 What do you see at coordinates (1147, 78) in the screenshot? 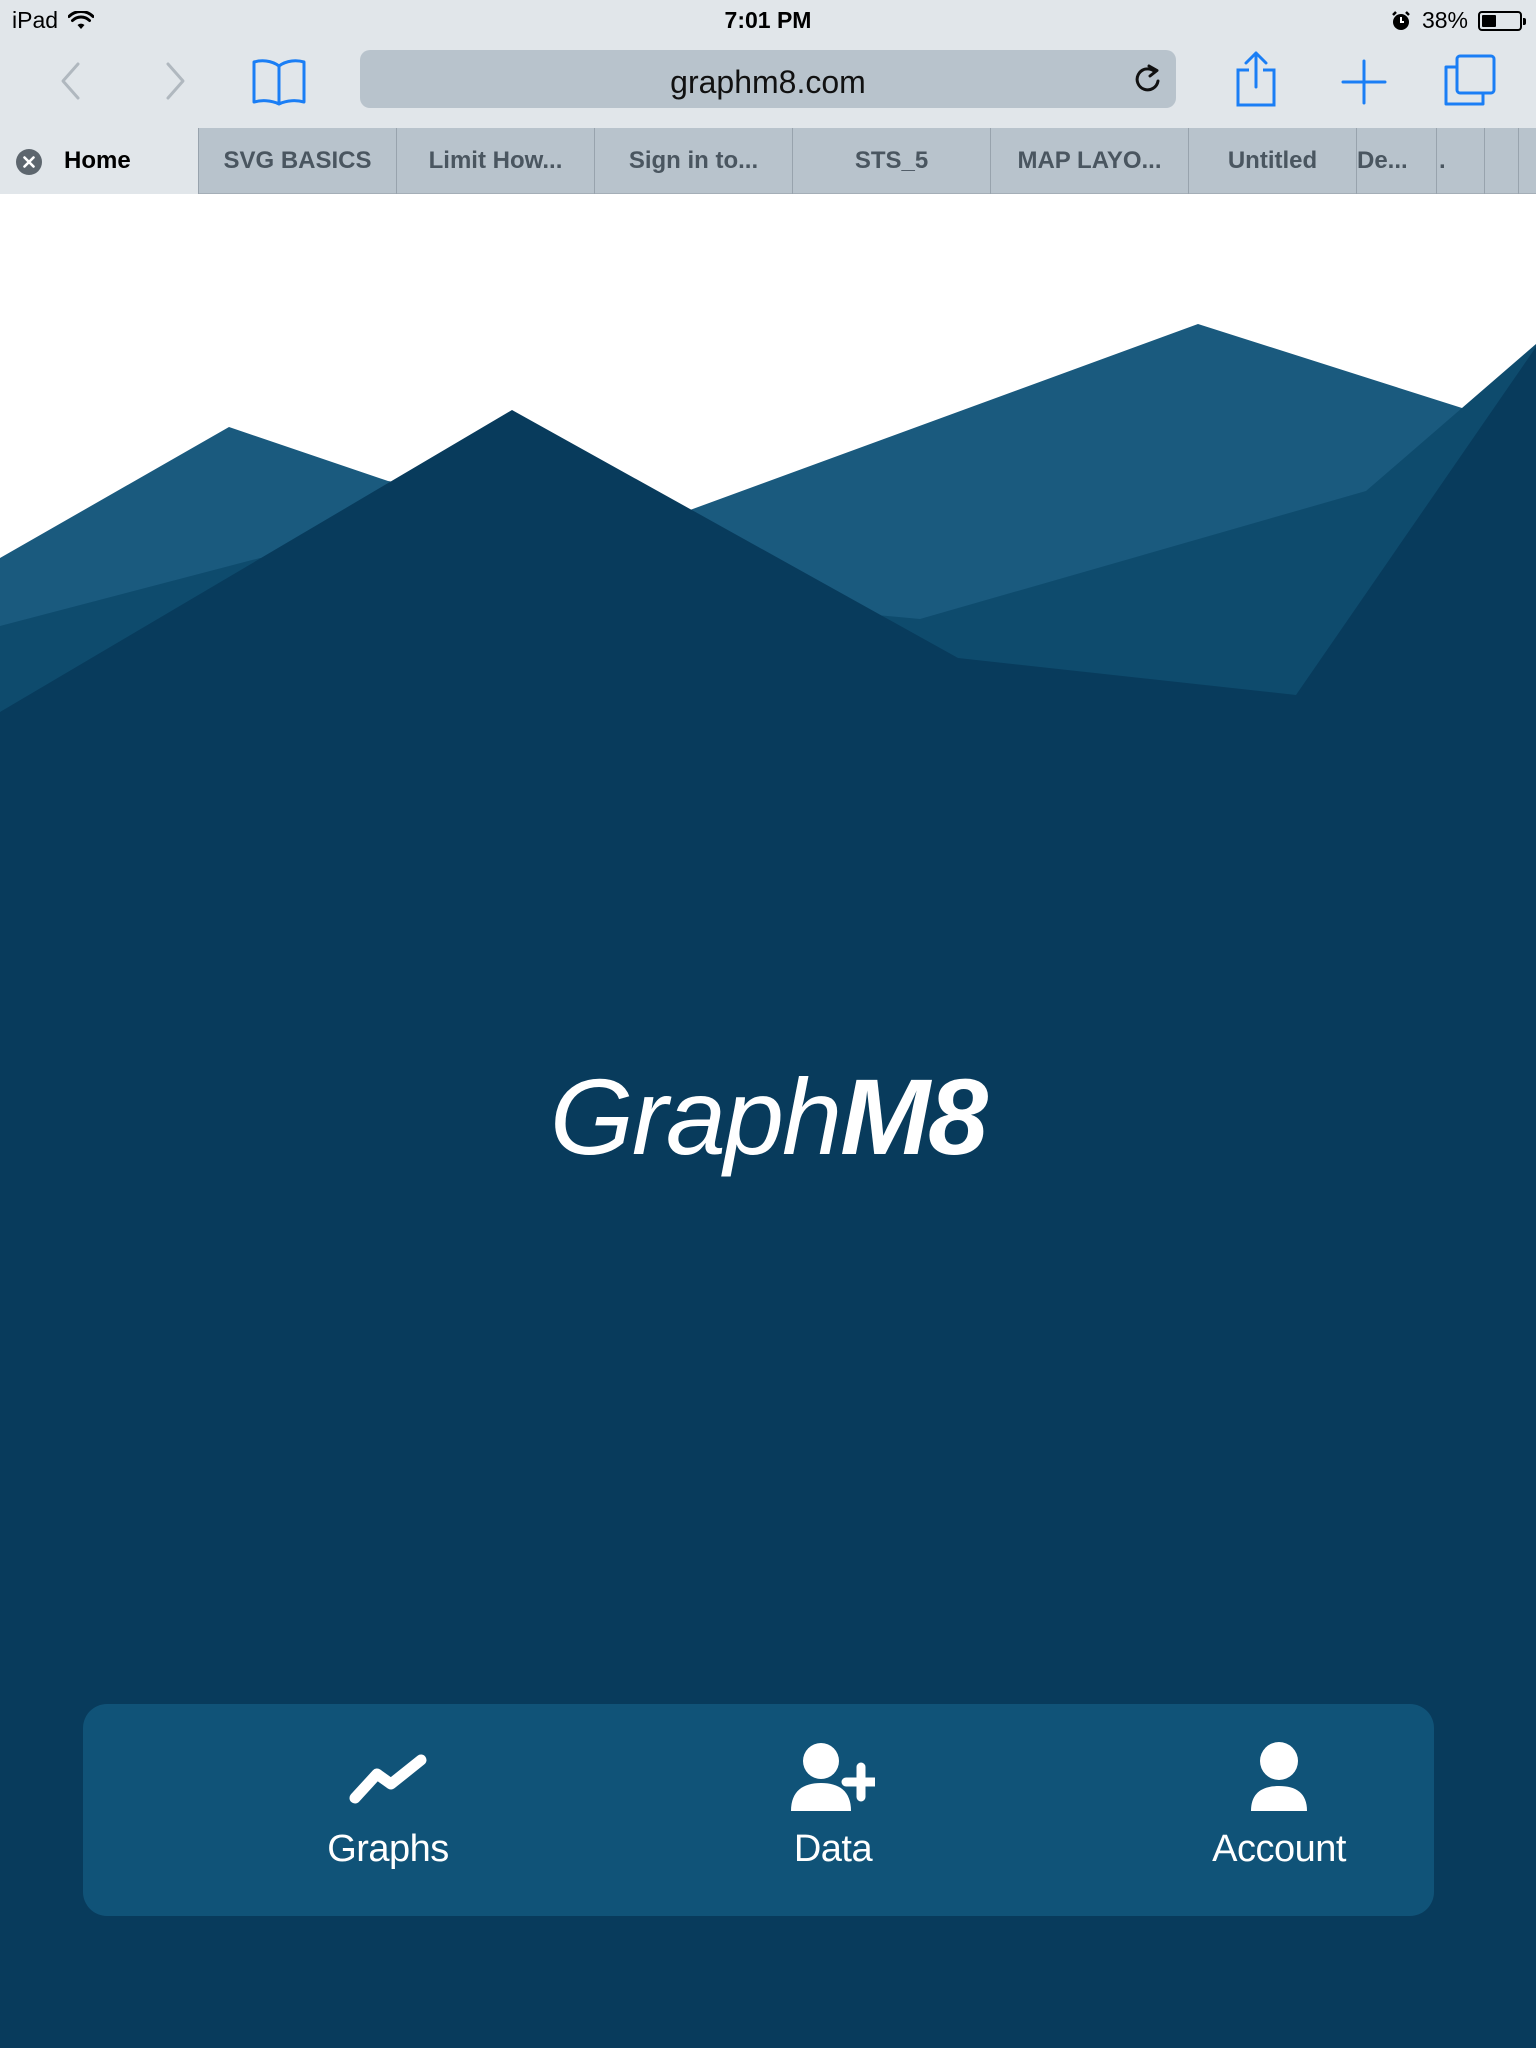
I see `reload-icon` at bounding box center [1147, 78].